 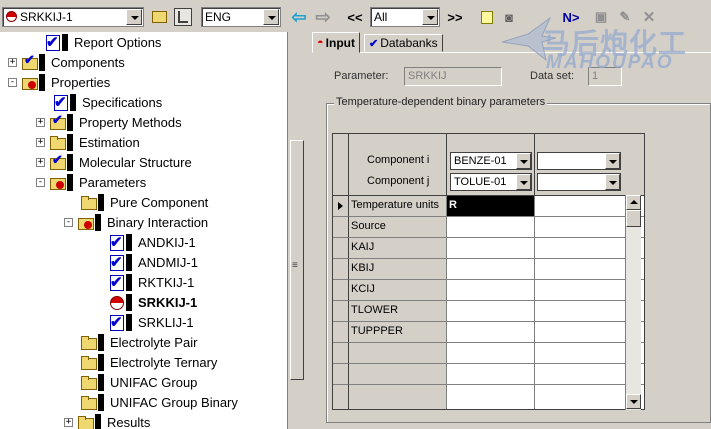 What do you see at coordinates (403, 43) in the screenshot?
I see `tab-databanks: ✔ Databanks` at bounding box center [403, 43].